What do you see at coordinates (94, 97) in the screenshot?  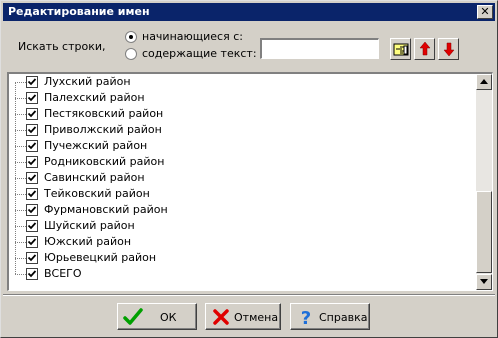 I see `item-label: Палехский район` at bounding box center [94, 97].